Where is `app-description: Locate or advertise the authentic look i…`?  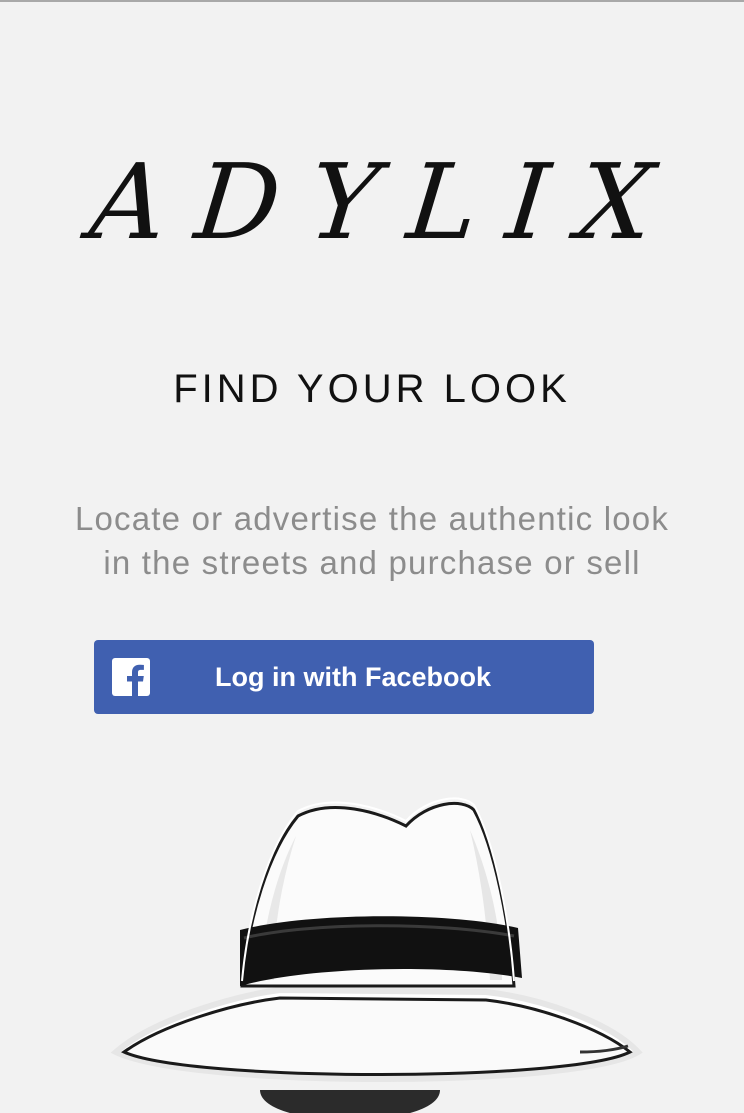
app-description: Locate or advertise the authentic look i… is located at coordinates (372, 541).